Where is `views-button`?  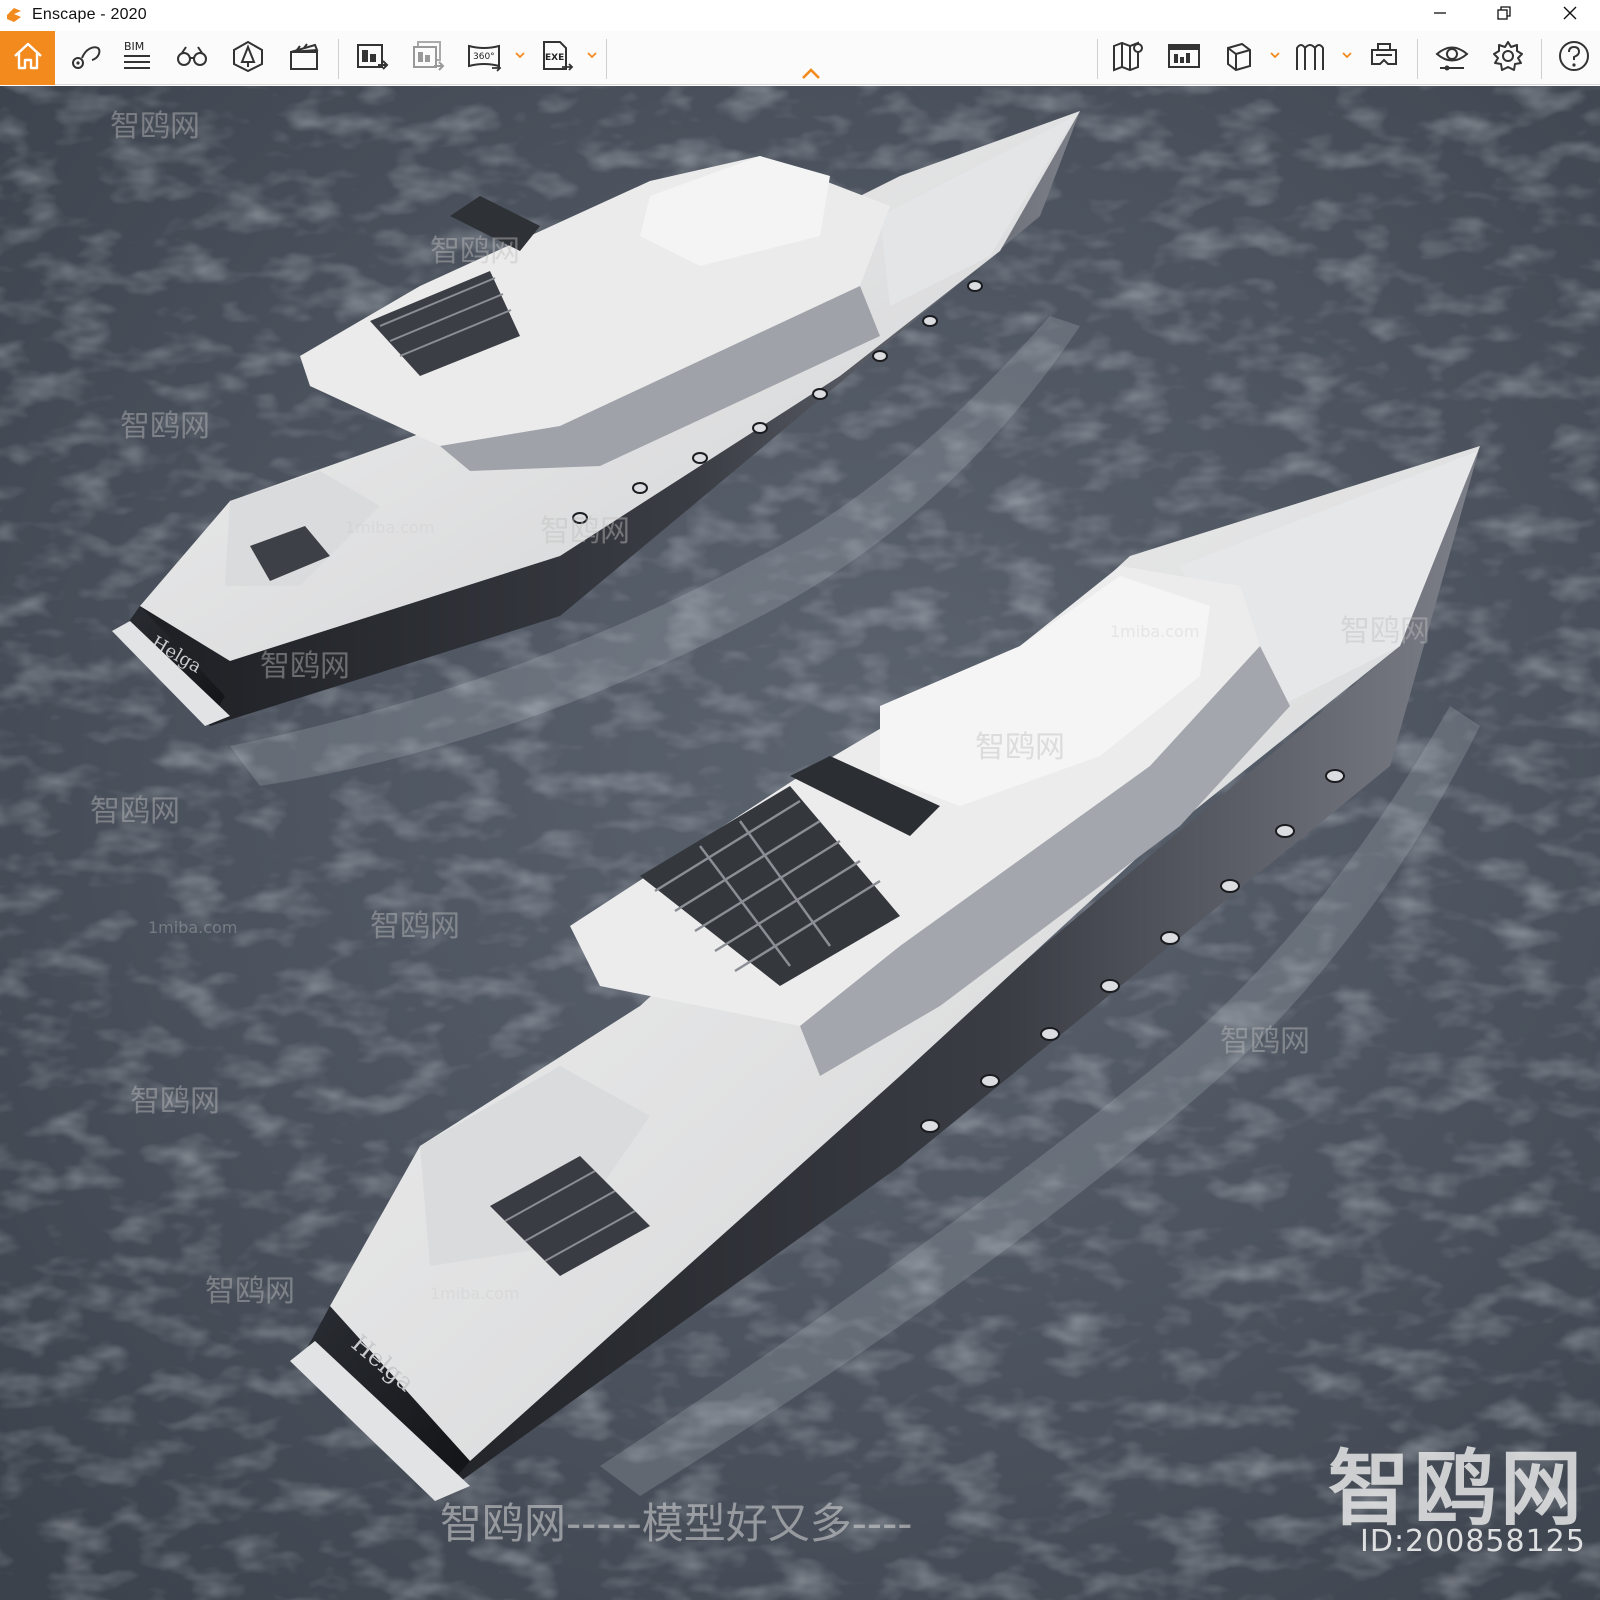 views-button is located at coordinates (86, 58).